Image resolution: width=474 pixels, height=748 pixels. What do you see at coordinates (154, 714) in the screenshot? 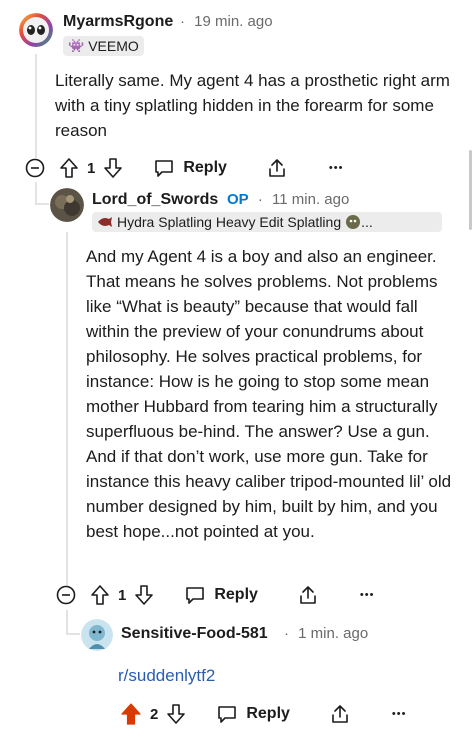
I see `vote-count: 2` at bounding box center [154, 714].